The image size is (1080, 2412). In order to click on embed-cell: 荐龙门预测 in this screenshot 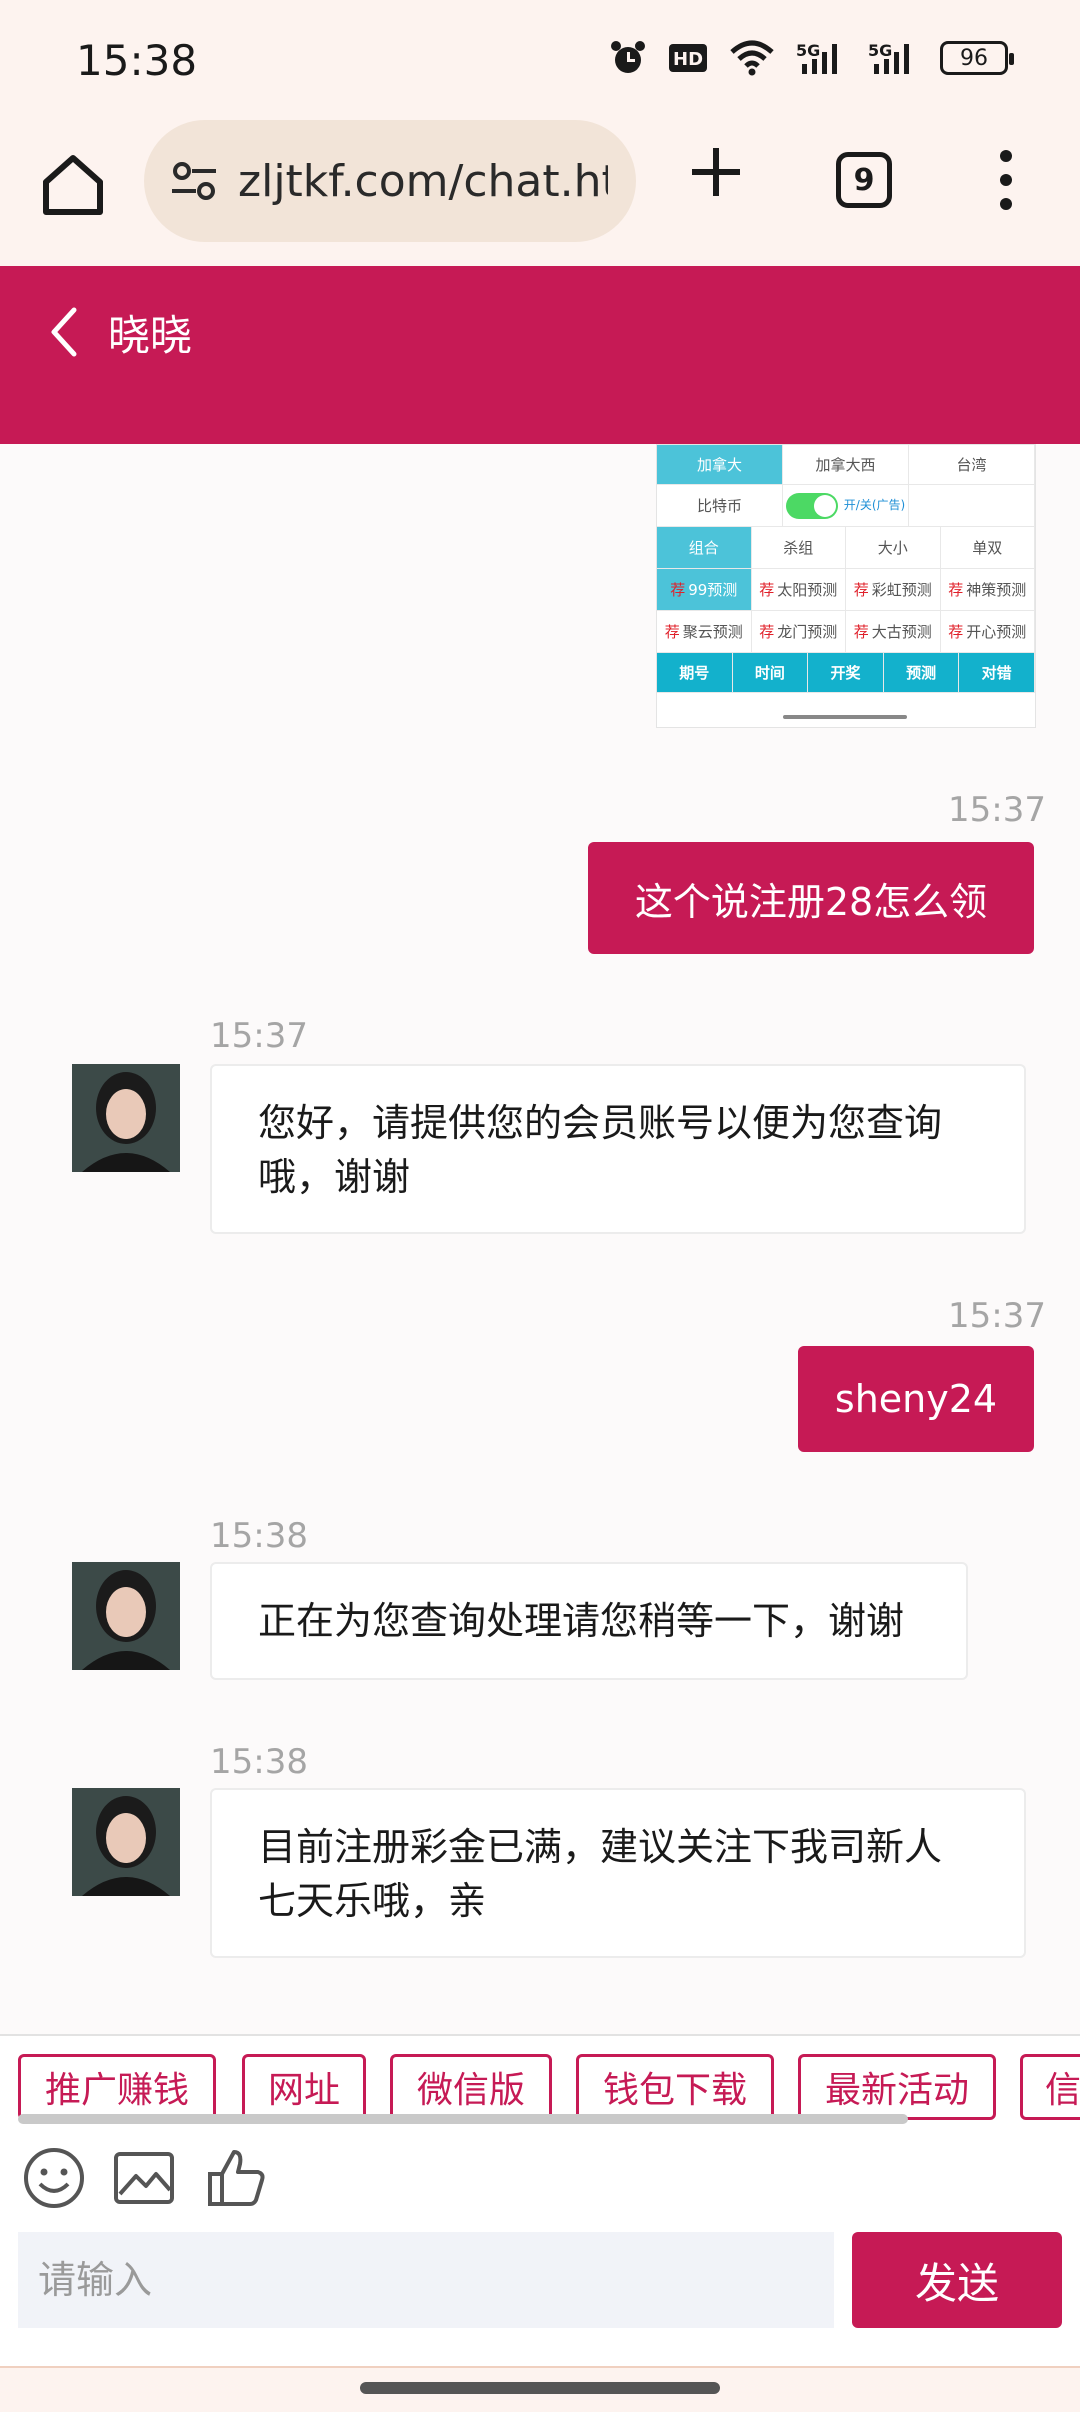, I will do `click(798, 632)`.